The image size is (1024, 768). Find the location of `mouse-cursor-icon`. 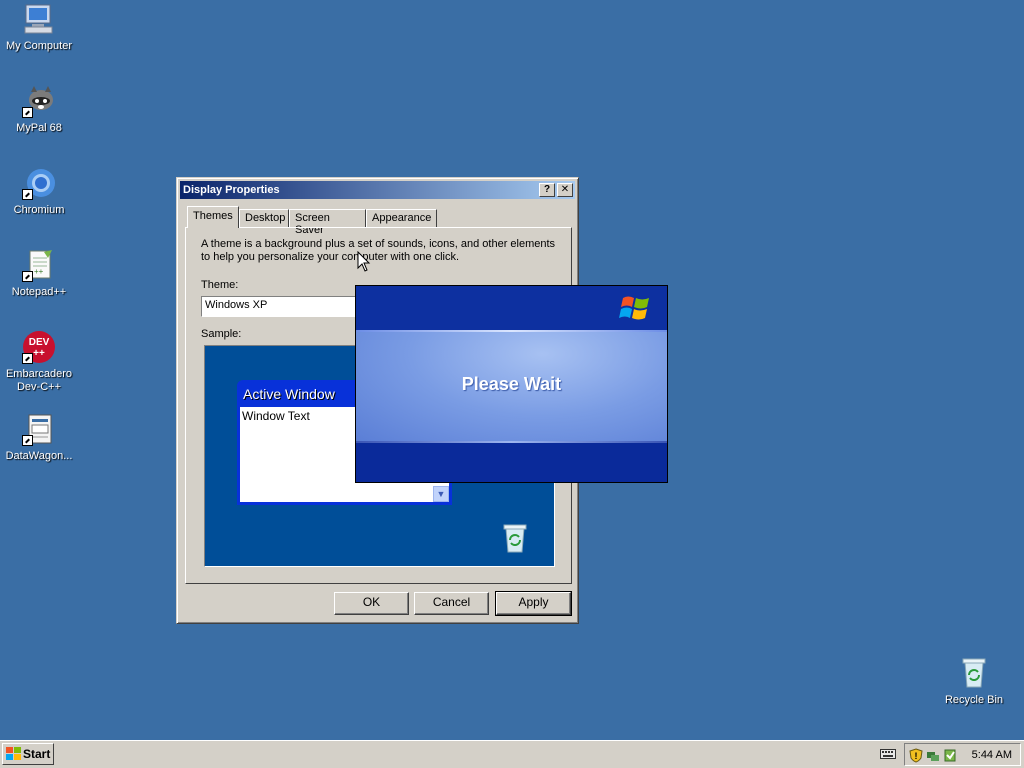

mouse-cursor-icon is located at coordinates (364, 261).